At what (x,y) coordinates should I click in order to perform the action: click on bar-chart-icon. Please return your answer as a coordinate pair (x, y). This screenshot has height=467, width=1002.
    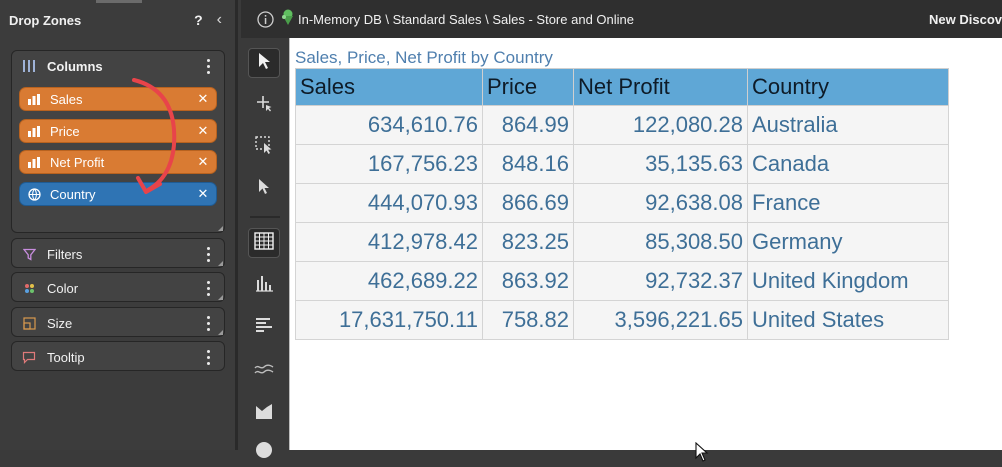
    Looking at the image, I should click on (264, 285).